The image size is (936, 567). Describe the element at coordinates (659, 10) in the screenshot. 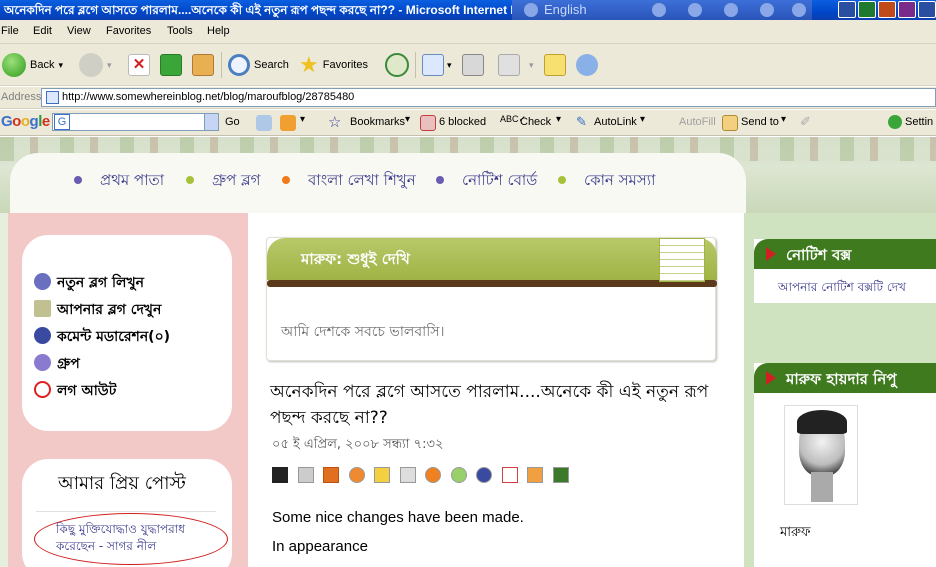

I see `tool-icon` at that location.